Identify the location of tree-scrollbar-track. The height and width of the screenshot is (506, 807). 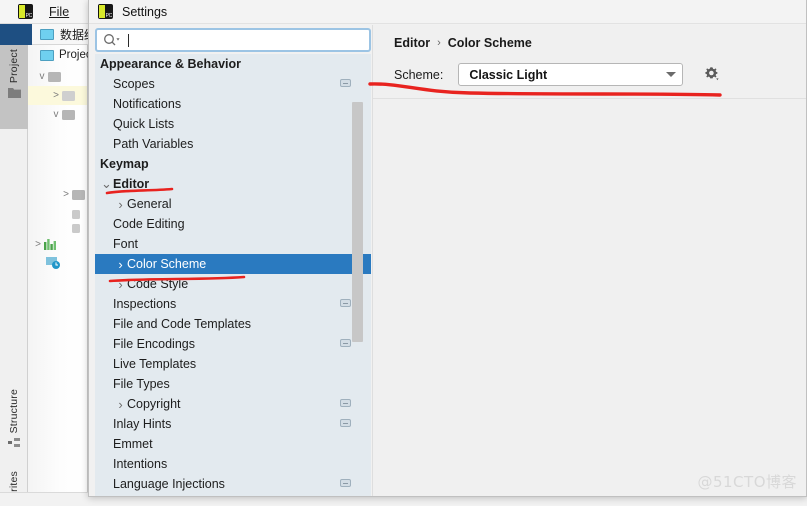
(359, 275).